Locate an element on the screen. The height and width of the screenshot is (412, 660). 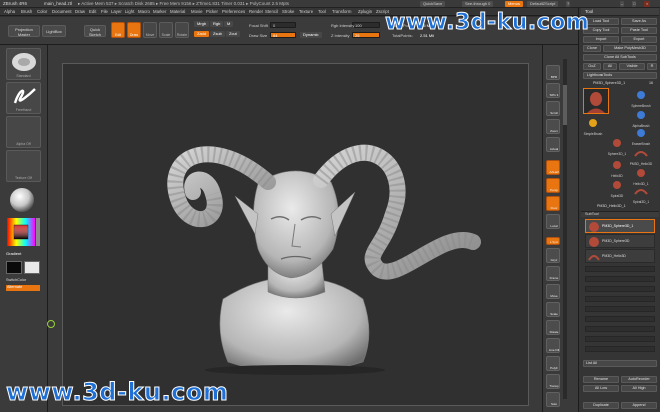
m-toggle: M is located at coordinates (229, 24).